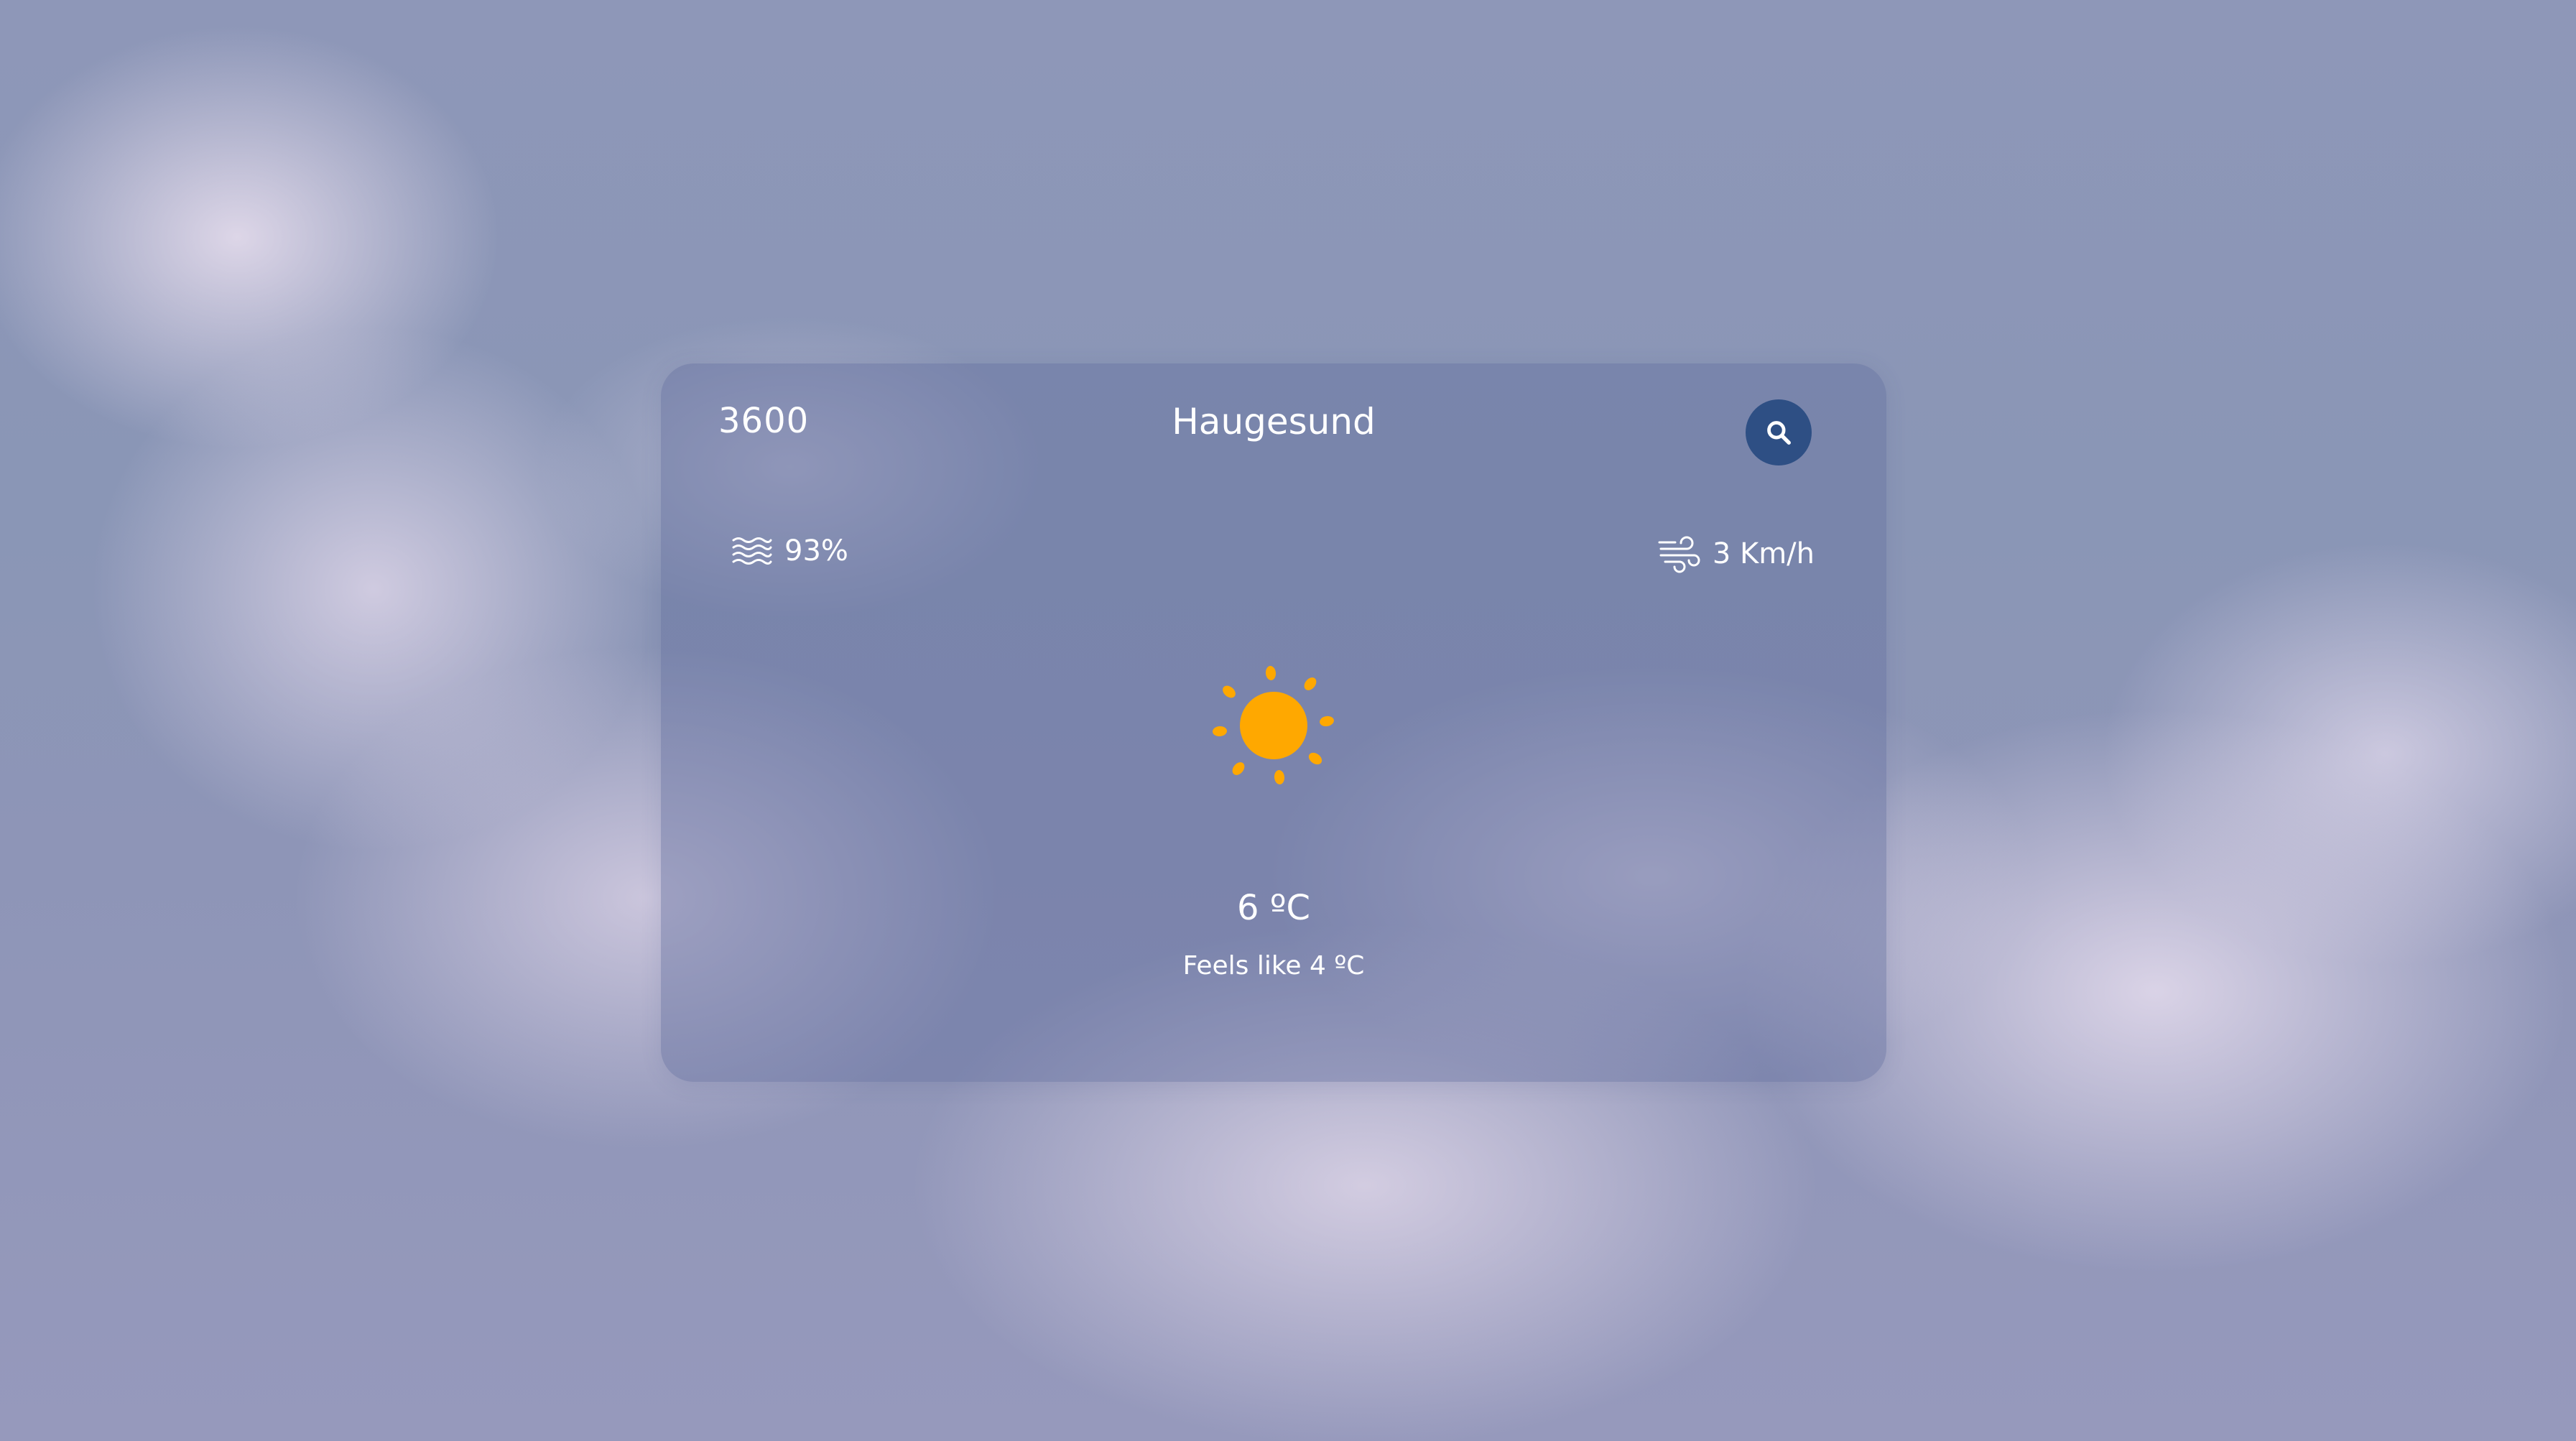 This screenshot has height=1441, width=2576. I want to click on sun-icon, so click(1273, 725).